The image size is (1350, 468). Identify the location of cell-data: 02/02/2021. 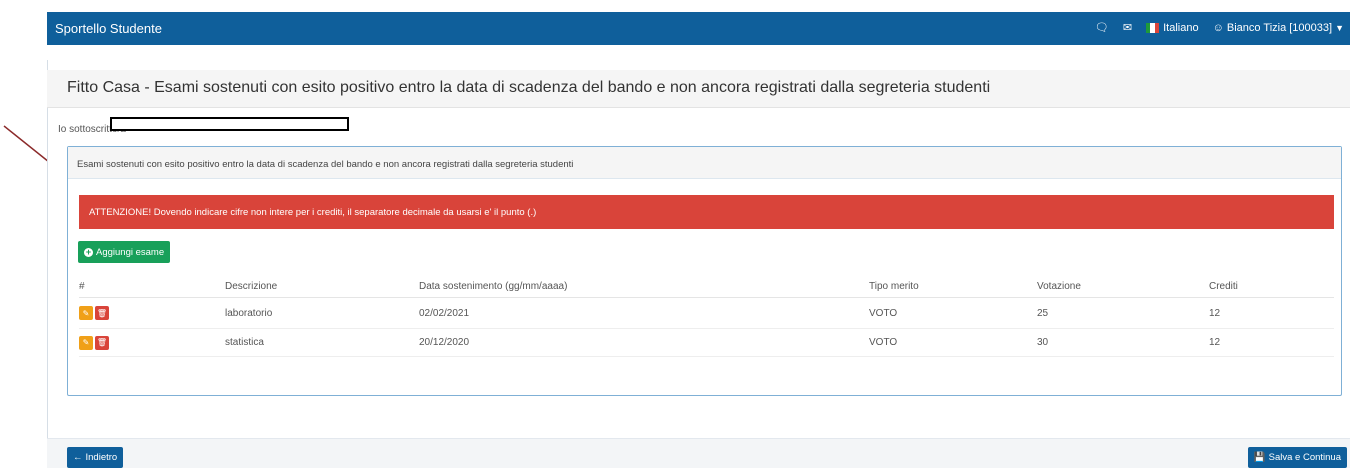
(644, 313).